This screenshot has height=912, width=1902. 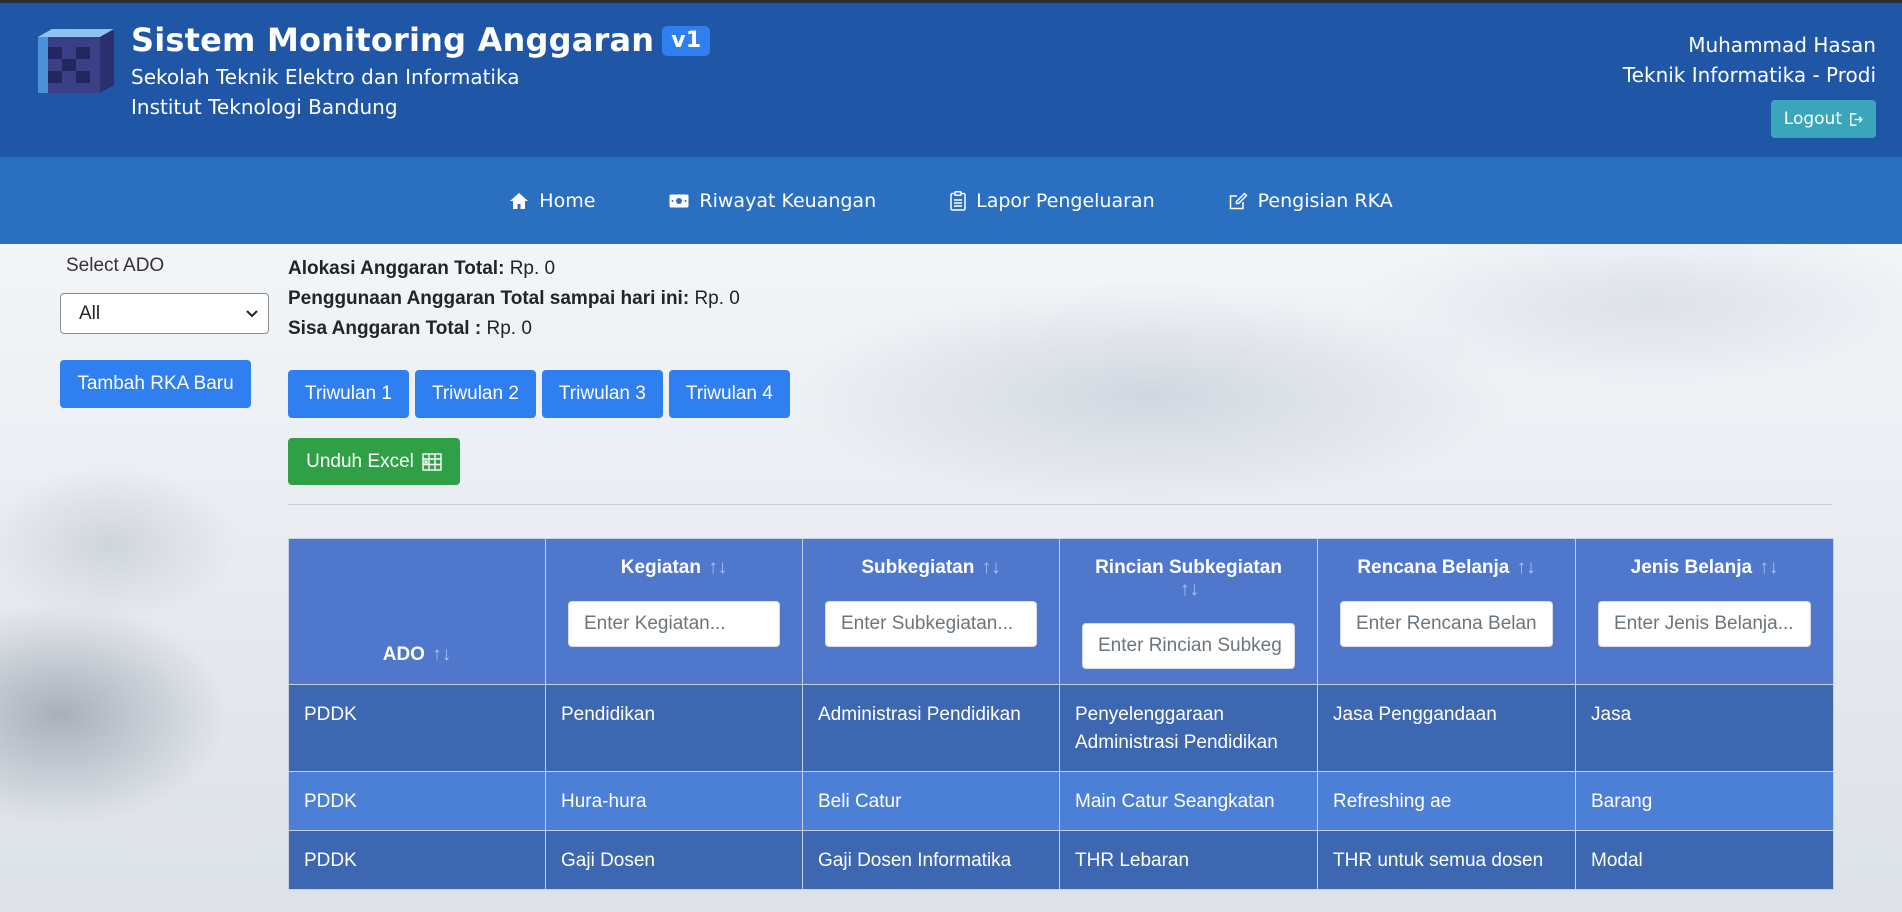 What do you see at coordinates (686, 41) in the screenshot?
I see `version-badge: v1` at bounding box center [686, 41].